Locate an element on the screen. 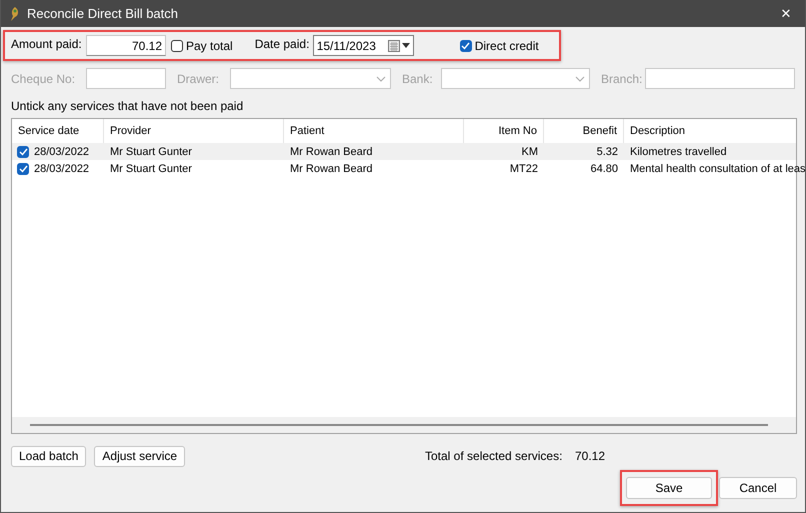  checkbox-label: Direct credit is located at coordinates (506, 45).